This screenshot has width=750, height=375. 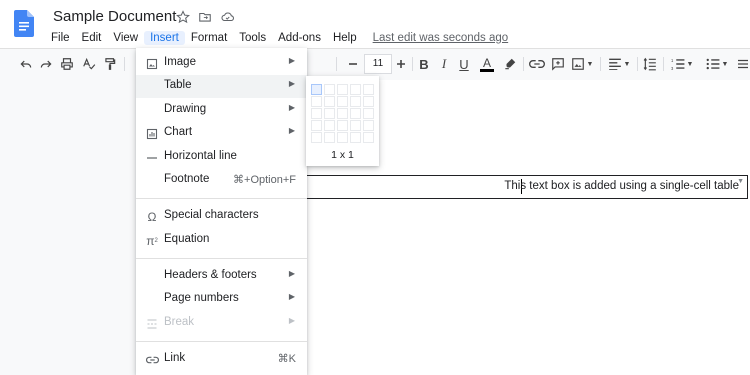 I want to click on table-dimension-label: 1 x 1, so click(x=342, y=155).